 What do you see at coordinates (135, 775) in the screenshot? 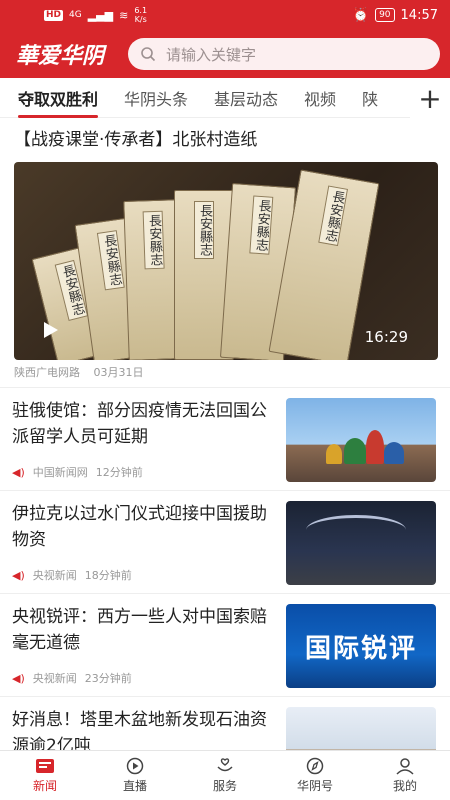
I see `nav-live: 直播` at bounding box center [135, 775].